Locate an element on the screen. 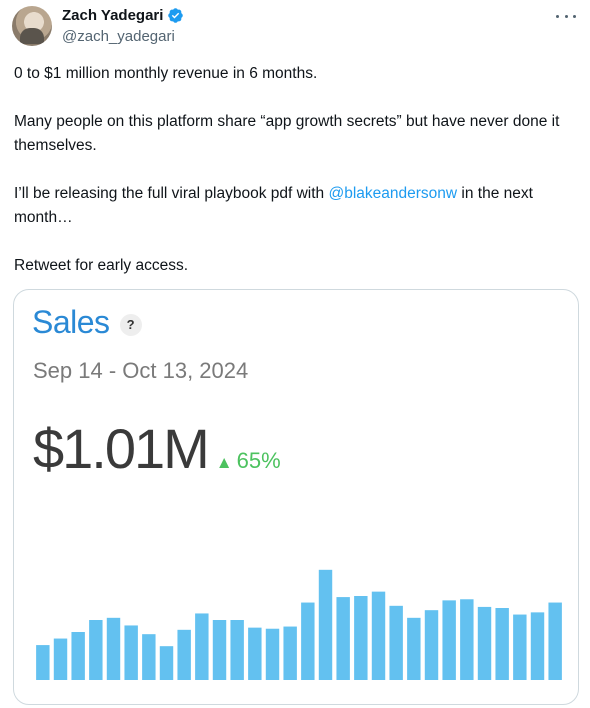 This screenshot has width=590, height=708. avatar is located at coordinates (32, 26).